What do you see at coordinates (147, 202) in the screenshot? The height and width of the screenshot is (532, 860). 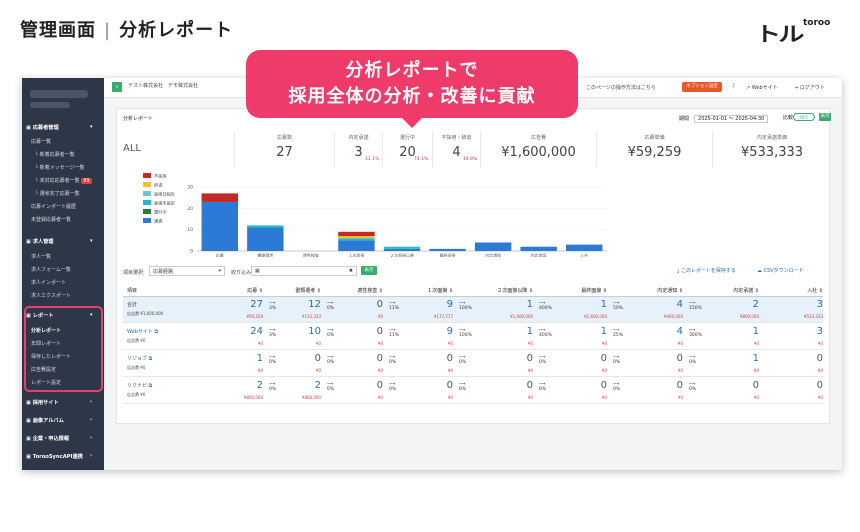 I see `legend-swatch` at bounding box center [147, 202].